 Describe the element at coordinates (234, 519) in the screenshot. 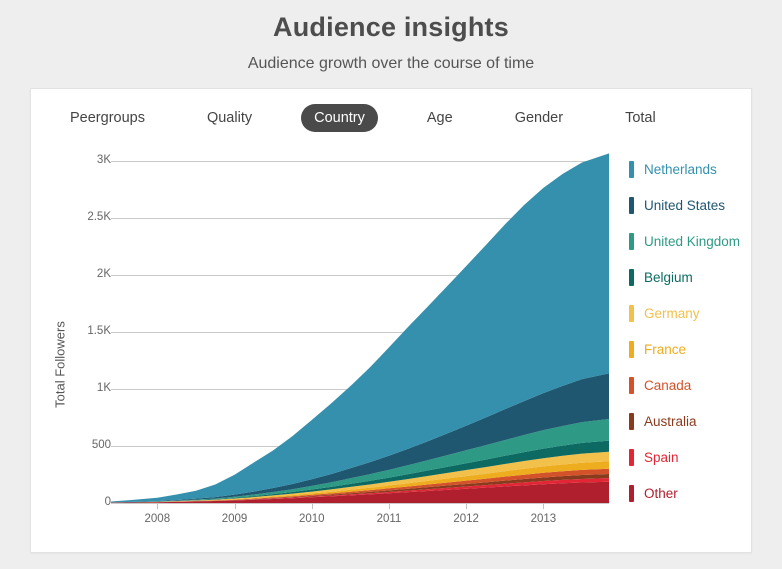

I see `x-tick-label: 2009` at that location.